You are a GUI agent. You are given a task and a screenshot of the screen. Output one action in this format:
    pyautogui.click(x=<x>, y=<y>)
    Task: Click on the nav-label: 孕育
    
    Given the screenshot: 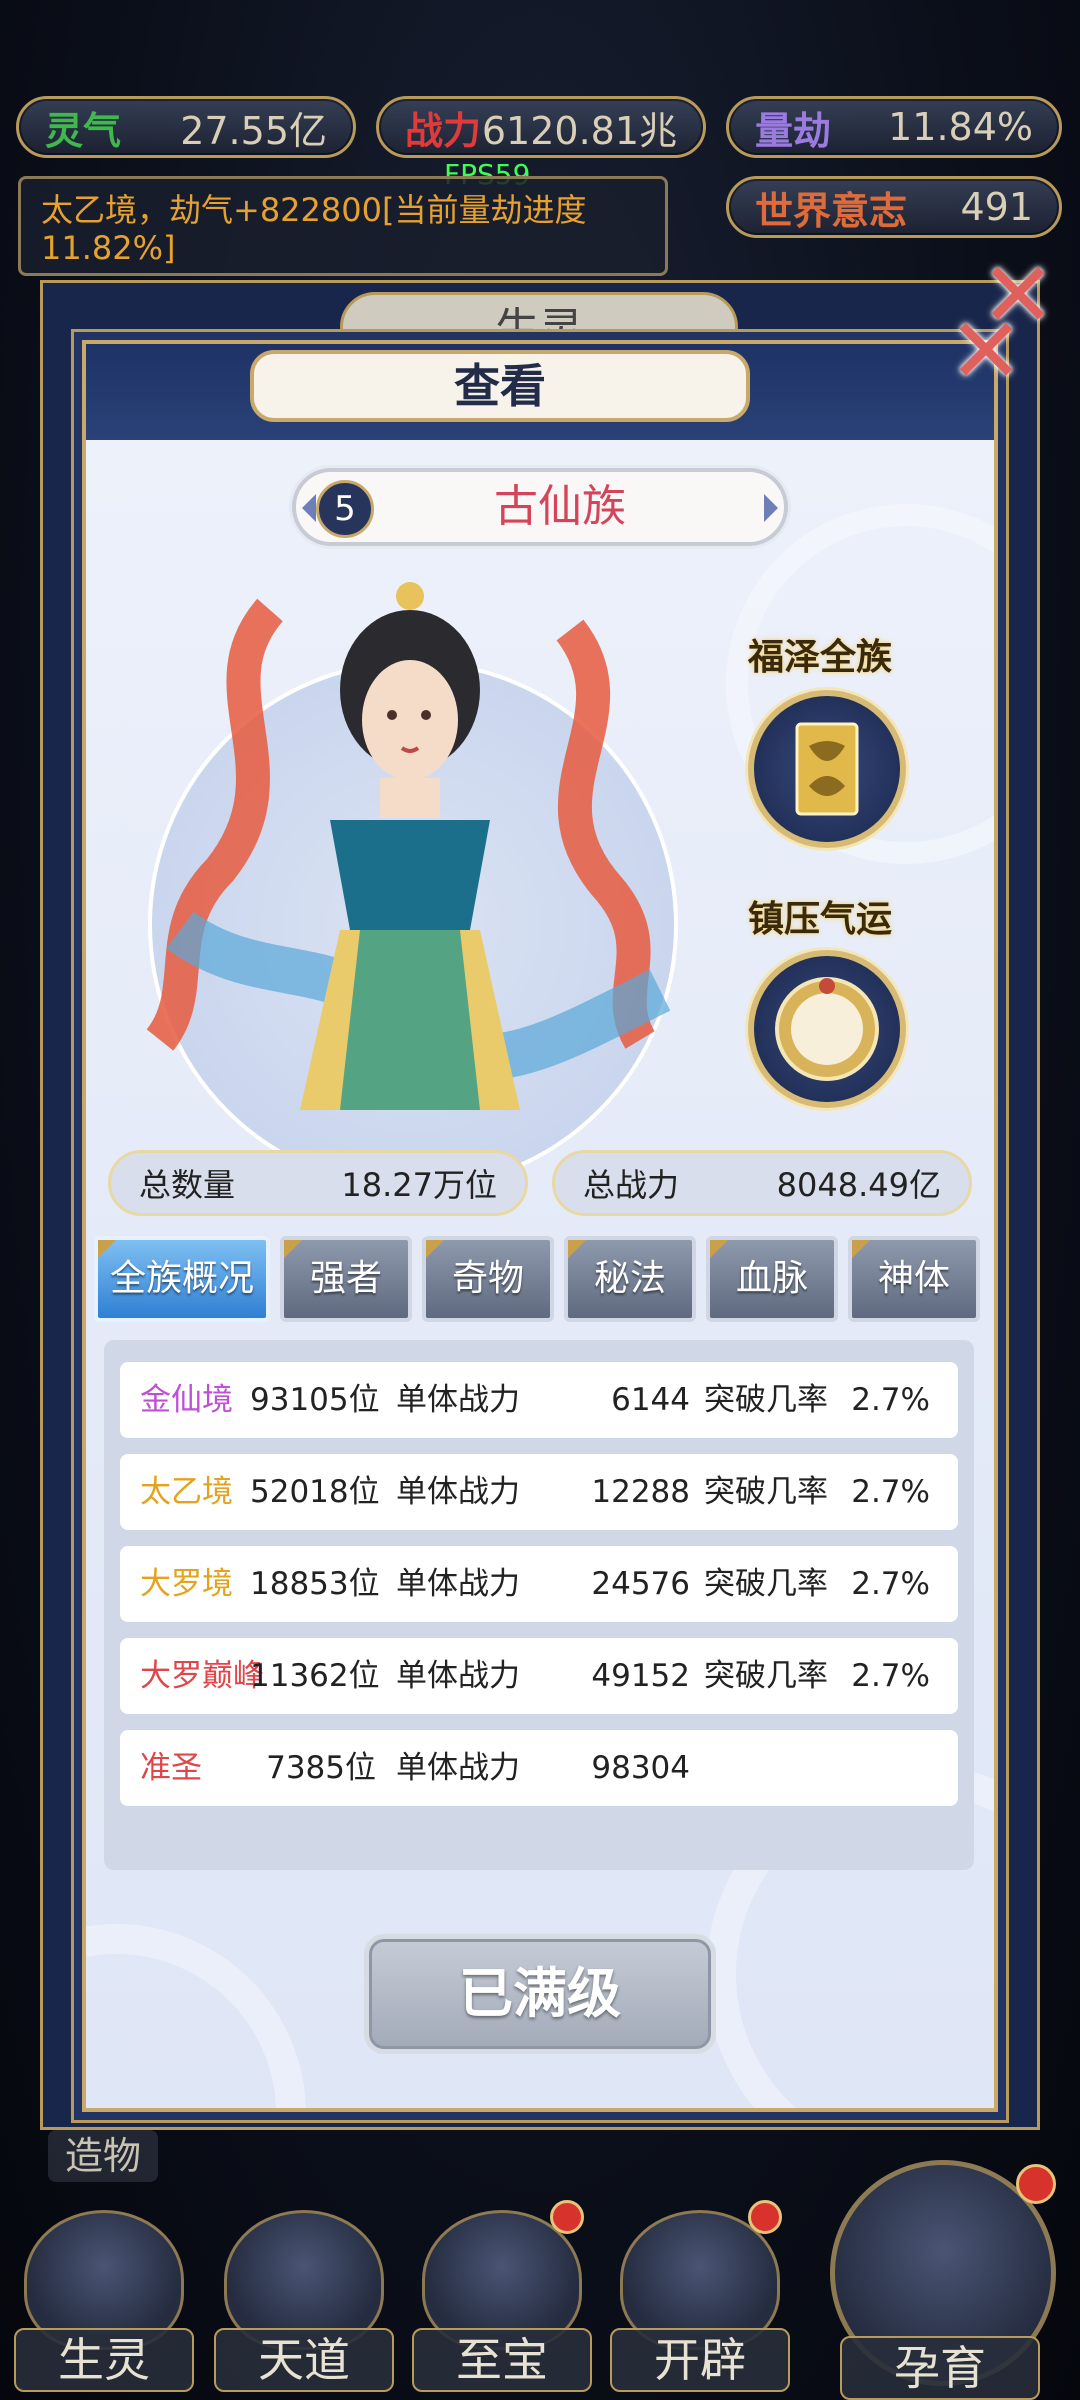 What is the action you would take?
    pyautogui.click(x=940, y=2368)
    